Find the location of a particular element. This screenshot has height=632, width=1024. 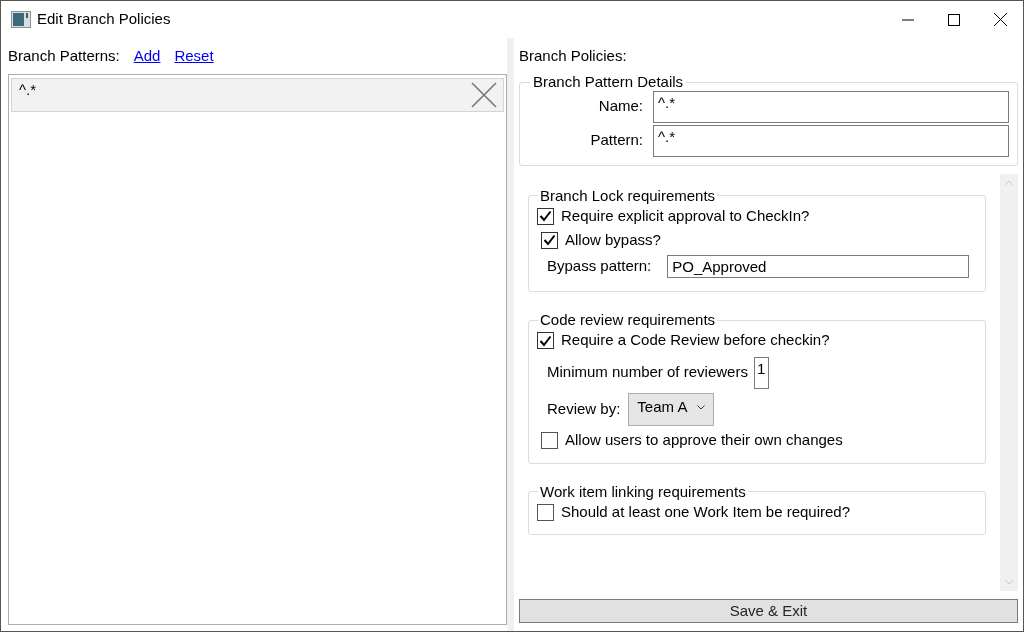

section-label: Branch Policies: is located at coordinates (573, 55).